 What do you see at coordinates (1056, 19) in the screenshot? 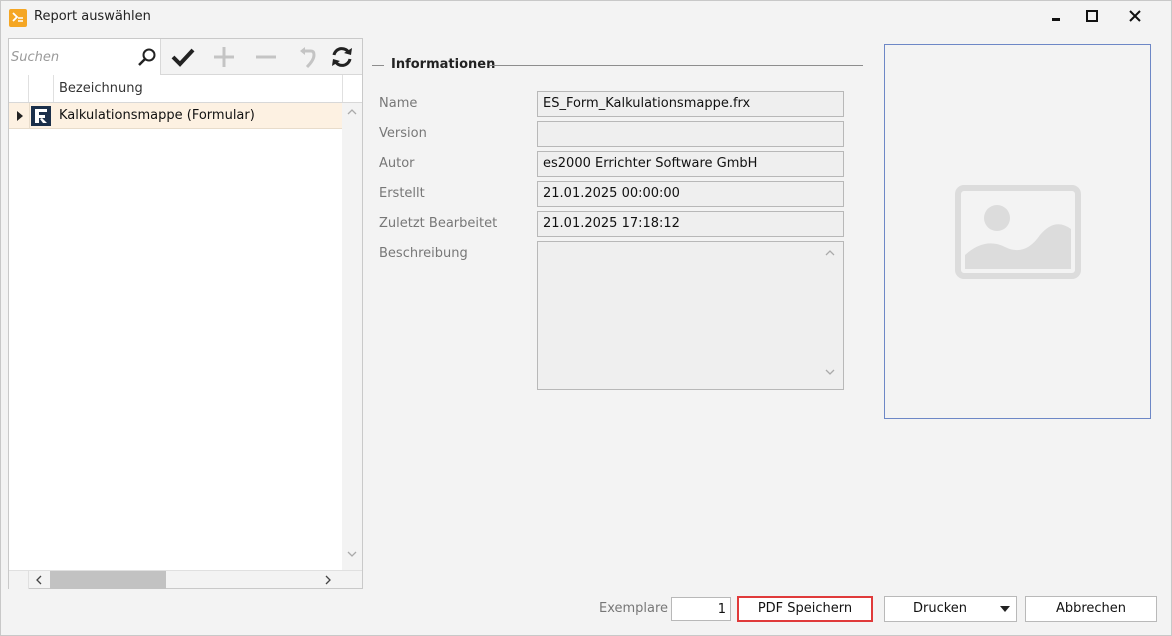
I see `minimize-icon` at bounding box center [1056, 19].